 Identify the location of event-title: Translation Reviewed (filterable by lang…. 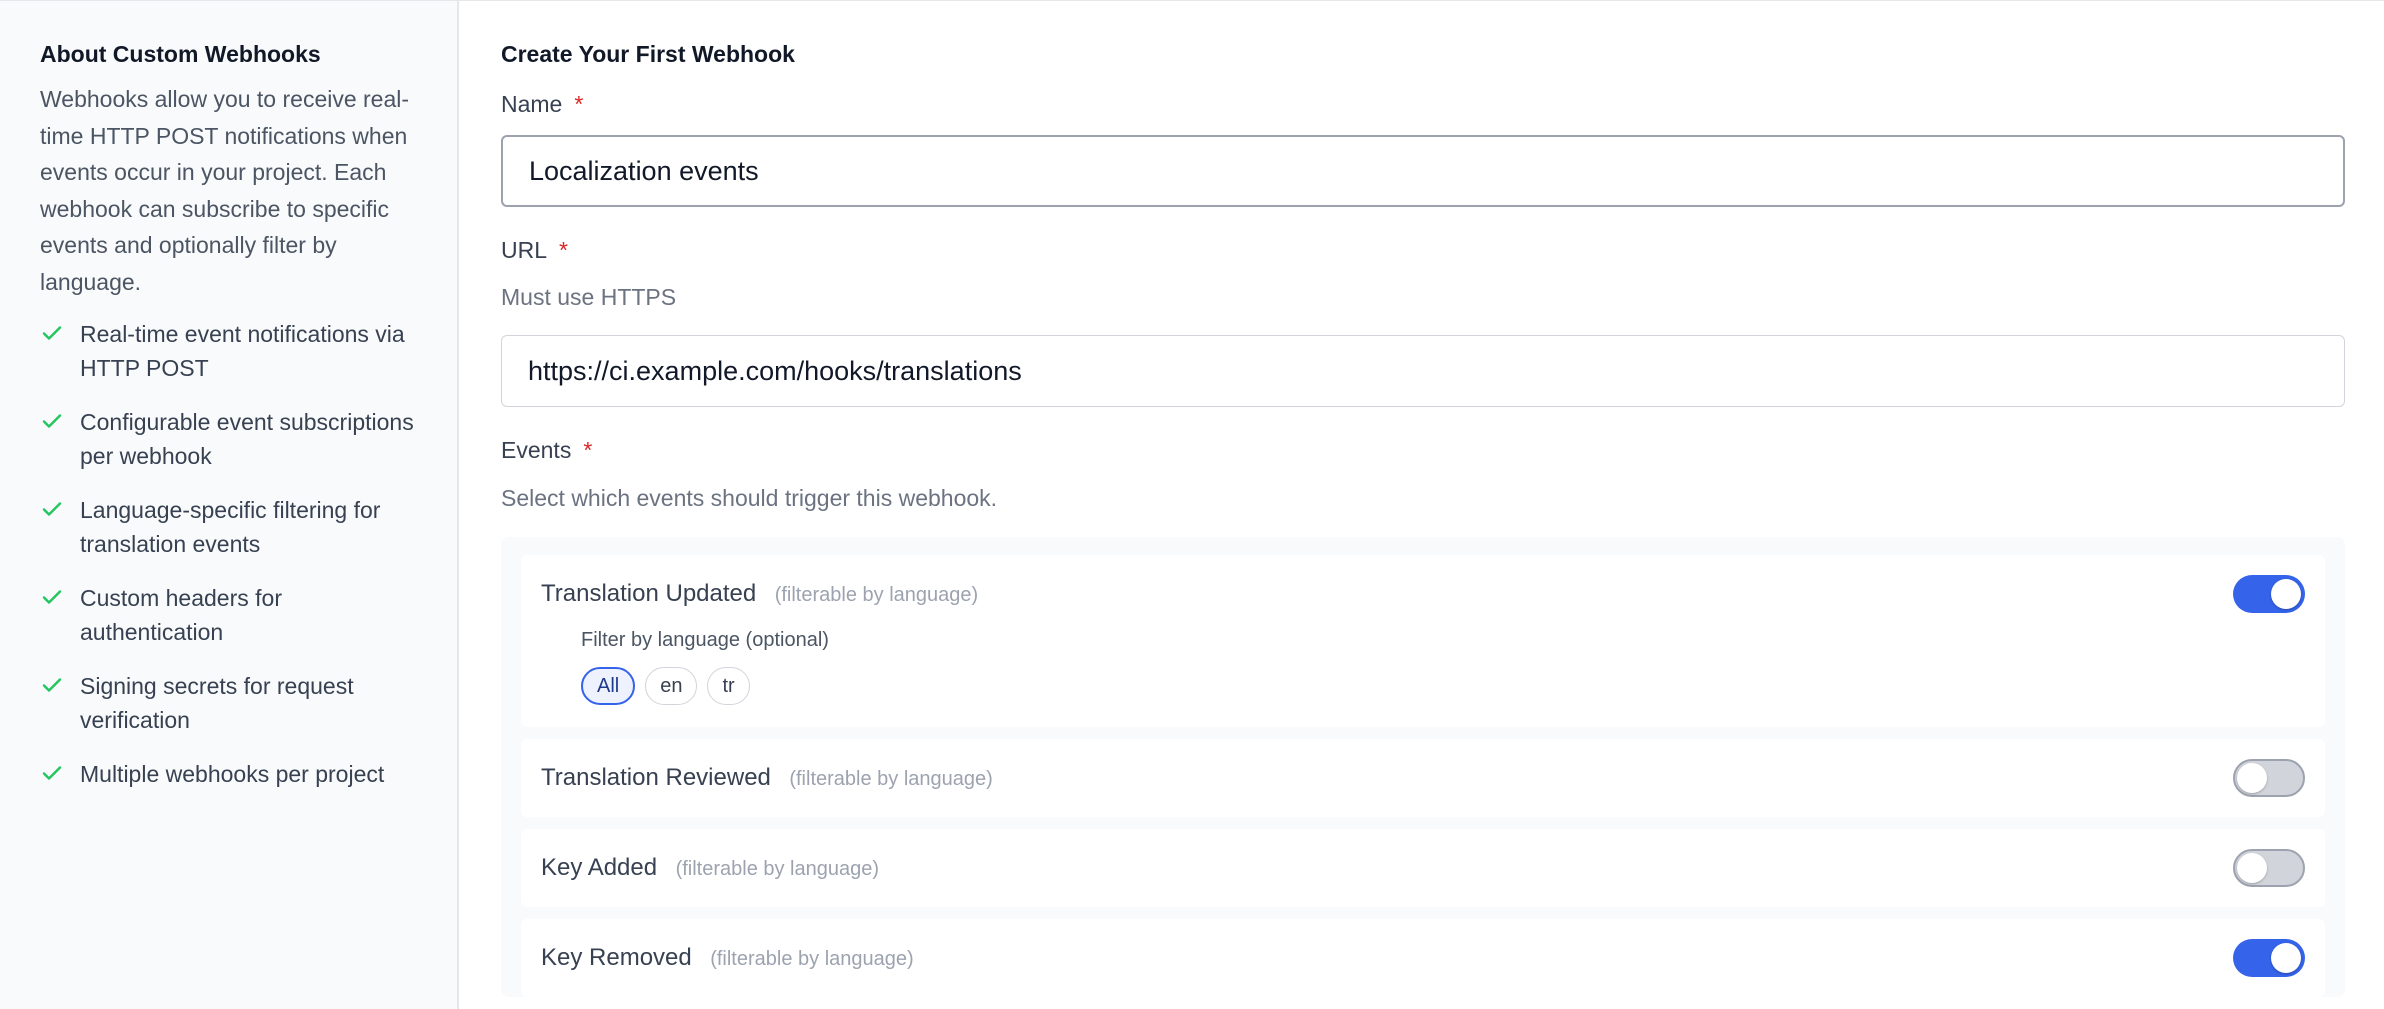
(767, 778).